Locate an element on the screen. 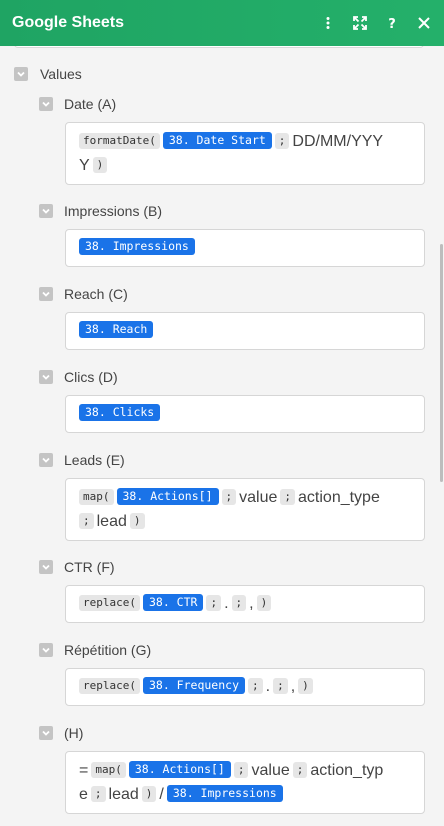 The image size is (444, 826). field-label: Répétition (G) is located at coordinates (108, 650).